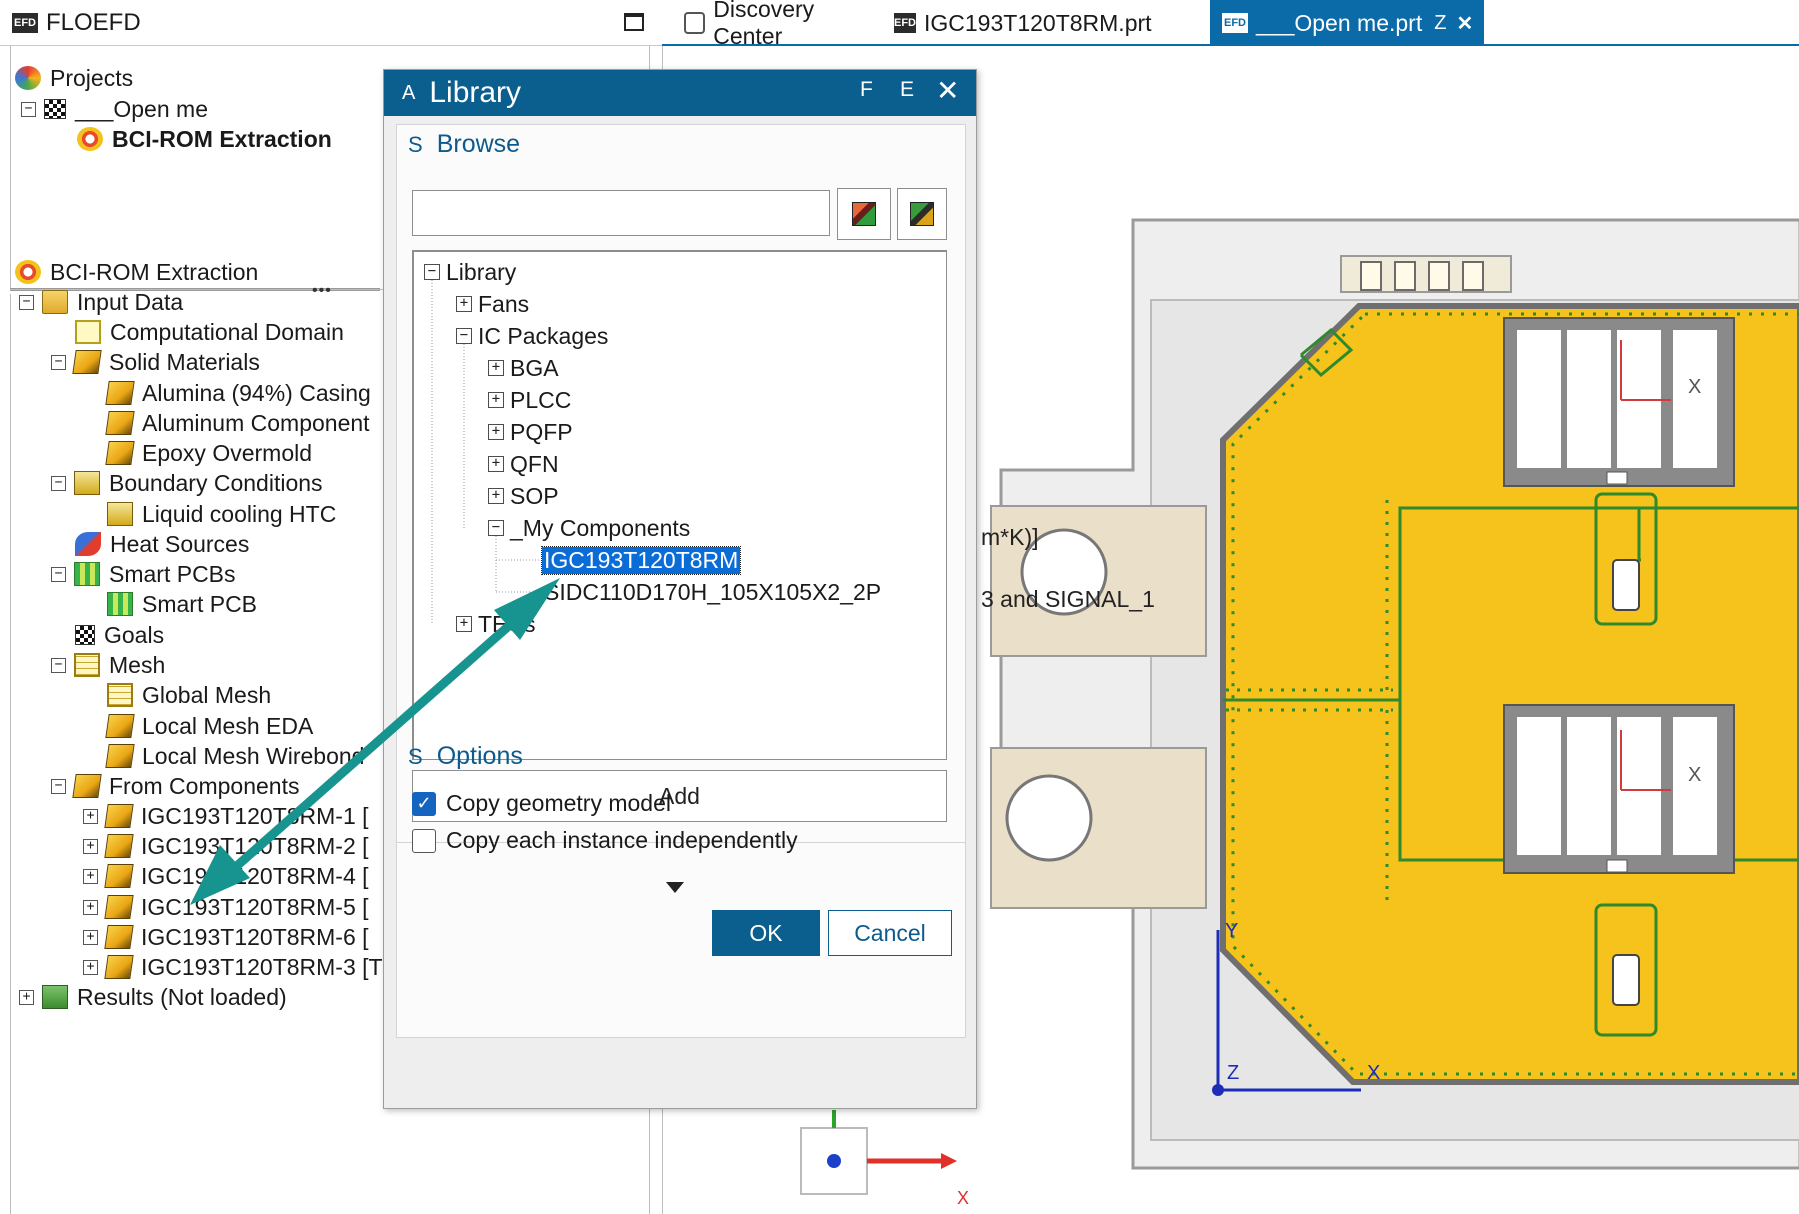 The height and width of the screenshot is (1214, 1799). I want to click on library-tree-item: + PLCC, so click(529, 400).